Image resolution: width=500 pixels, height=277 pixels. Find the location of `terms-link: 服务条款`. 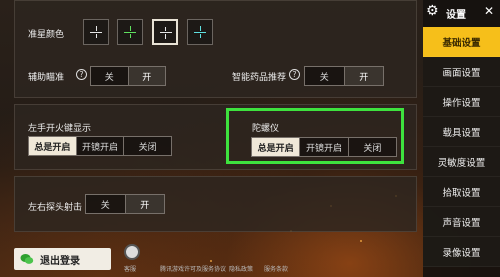

terms-link: 服务条款 is located at coordinates (276, 268).